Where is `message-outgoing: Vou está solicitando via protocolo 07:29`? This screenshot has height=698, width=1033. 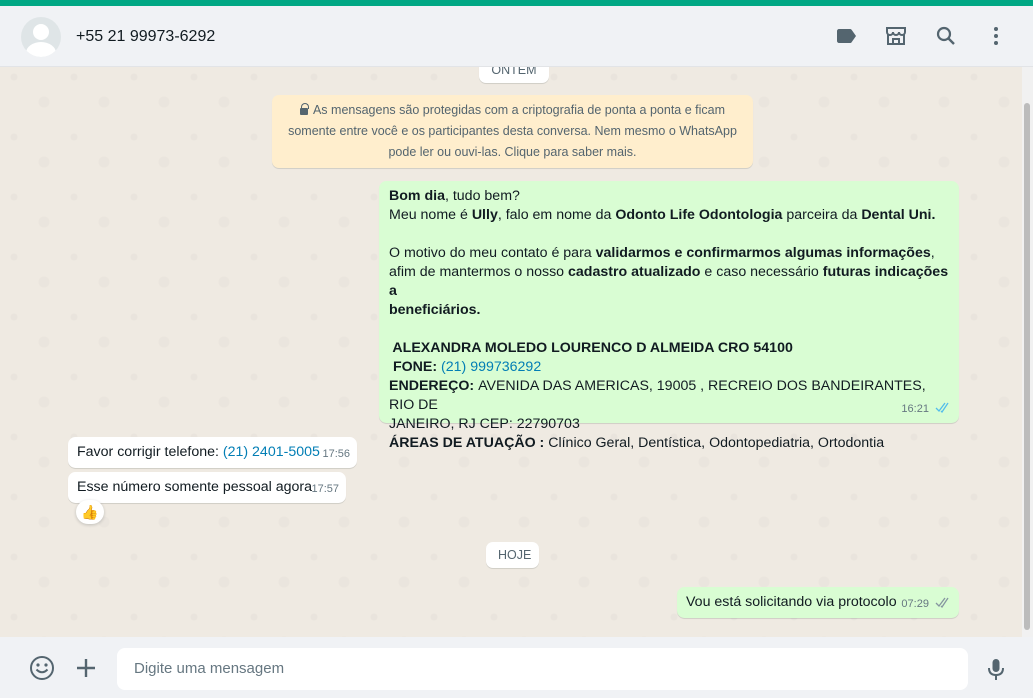
message-outgoing: Vou está solicitando via protocolo 07:29 is located at coordinates (818, 602).